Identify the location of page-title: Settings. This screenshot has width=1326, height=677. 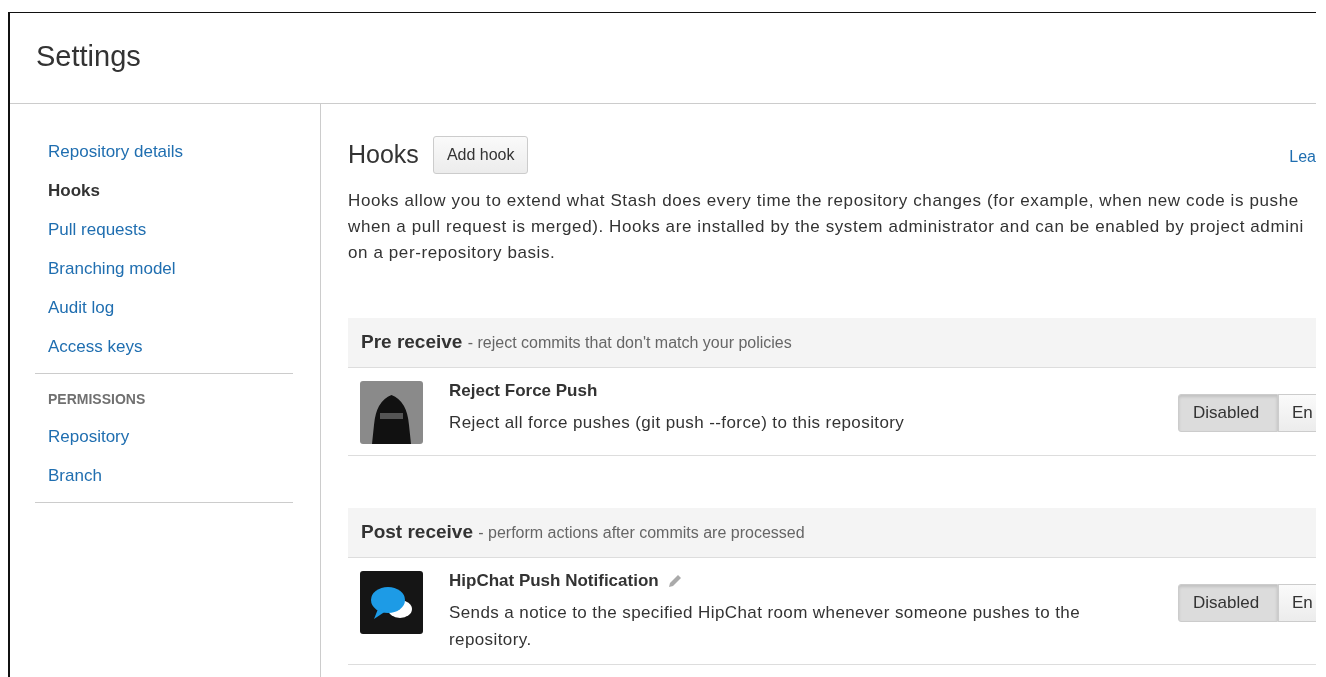
(88, 56).